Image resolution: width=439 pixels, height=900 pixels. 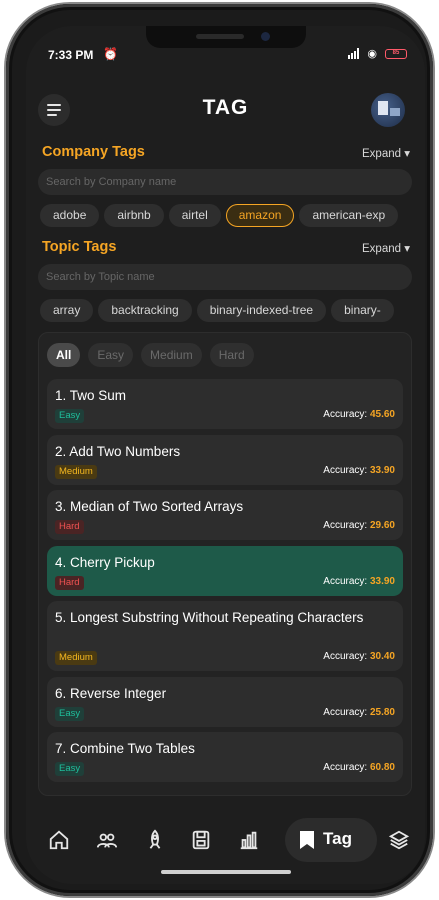 I want to click on company-tags-title: Company Tags, so click(x=93, y=152).